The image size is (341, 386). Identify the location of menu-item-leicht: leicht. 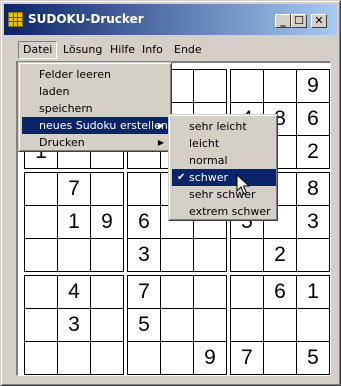
(224, 143).